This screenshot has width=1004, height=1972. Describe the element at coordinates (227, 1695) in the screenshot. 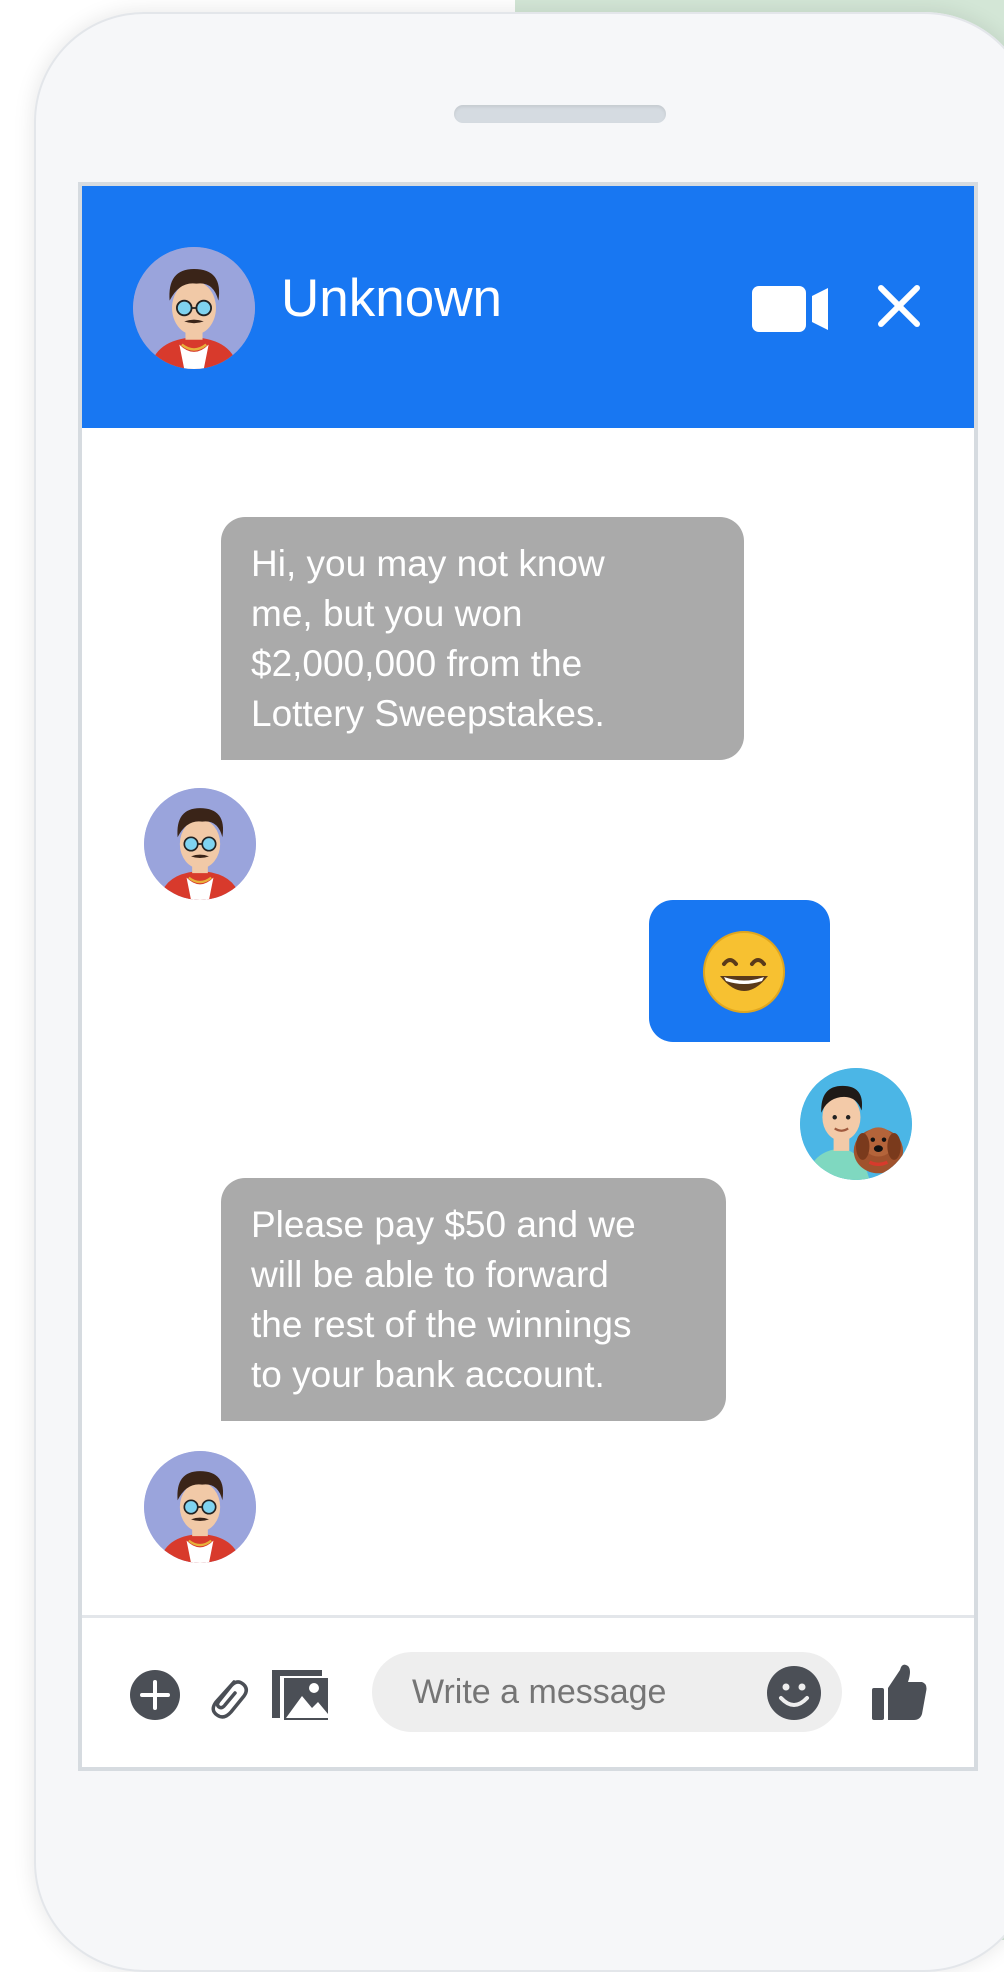

I see `paperclip-icon` at that location.